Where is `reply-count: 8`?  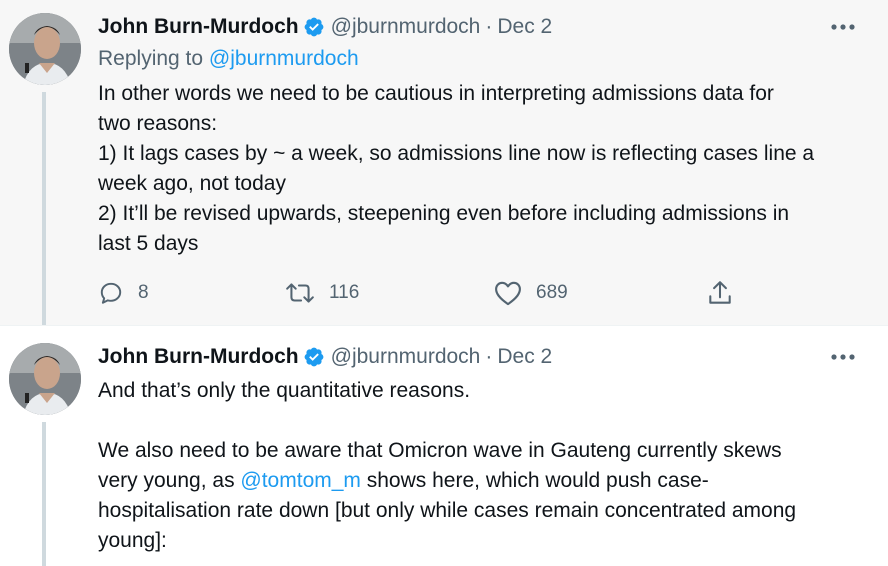
reply-count: 8 is located at coordinates (143, 292).